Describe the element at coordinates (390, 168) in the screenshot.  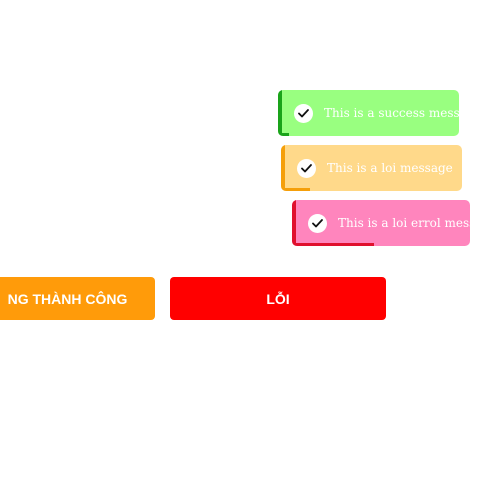
I see `toast-message: This is a loi message` at that location.